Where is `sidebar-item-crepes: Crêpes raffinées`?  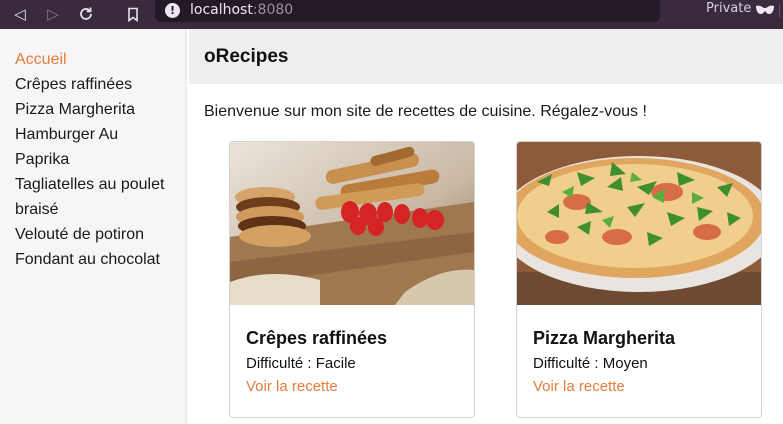
sidebar-item-crepes: Crêpes raffinées is located at coordinates (97, 84).